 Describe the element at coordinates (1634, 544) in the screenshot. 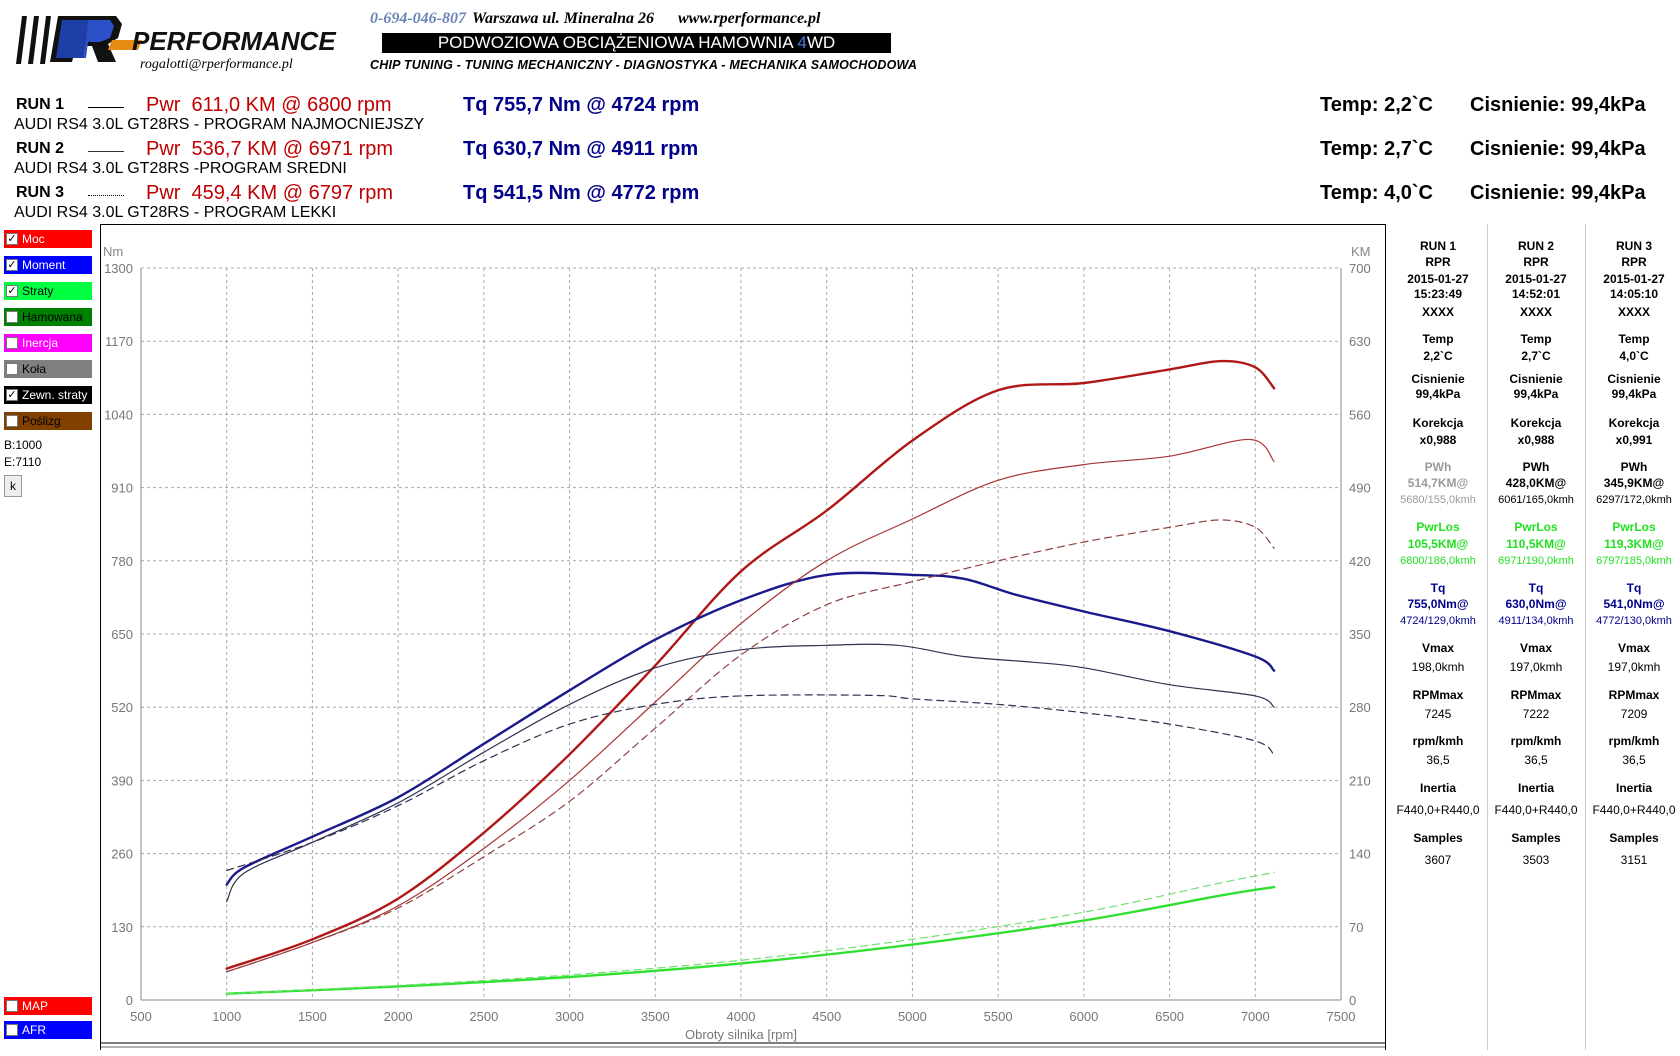

I see `cell-pwrlos_val: 119,3KM@` at that location.